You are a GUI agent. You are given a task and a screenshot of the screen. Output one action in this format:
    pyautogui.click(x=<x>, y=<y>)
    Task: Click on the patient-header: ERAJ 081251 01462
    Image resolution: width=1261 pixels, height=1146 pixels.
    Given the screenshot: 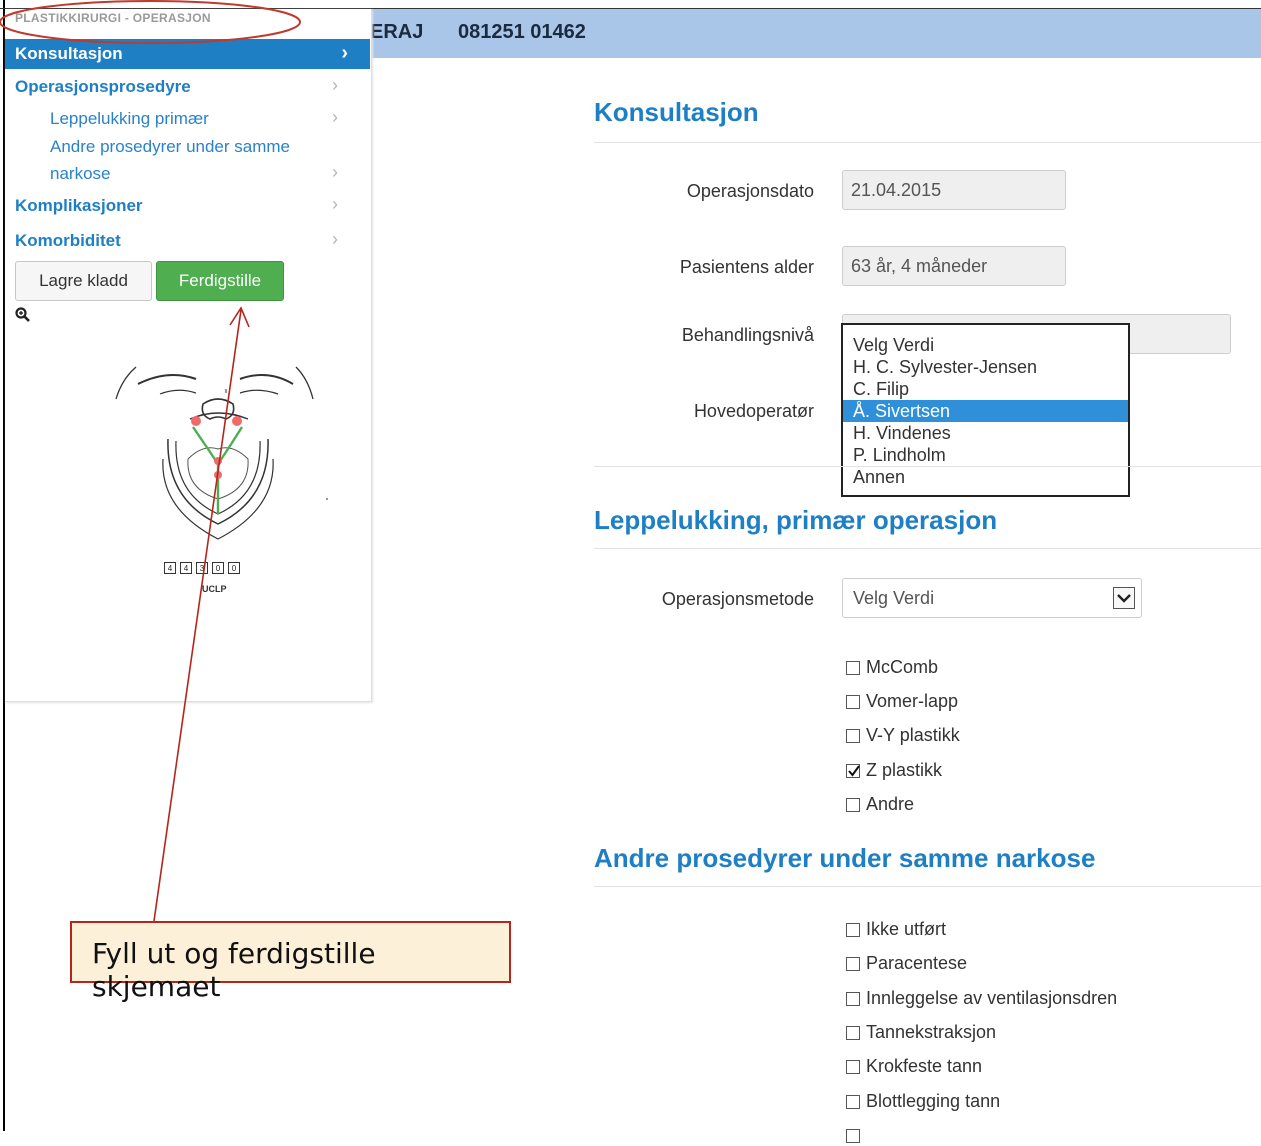 What is the action you would take?
    pyautogui.click(x=815, y=33)
    